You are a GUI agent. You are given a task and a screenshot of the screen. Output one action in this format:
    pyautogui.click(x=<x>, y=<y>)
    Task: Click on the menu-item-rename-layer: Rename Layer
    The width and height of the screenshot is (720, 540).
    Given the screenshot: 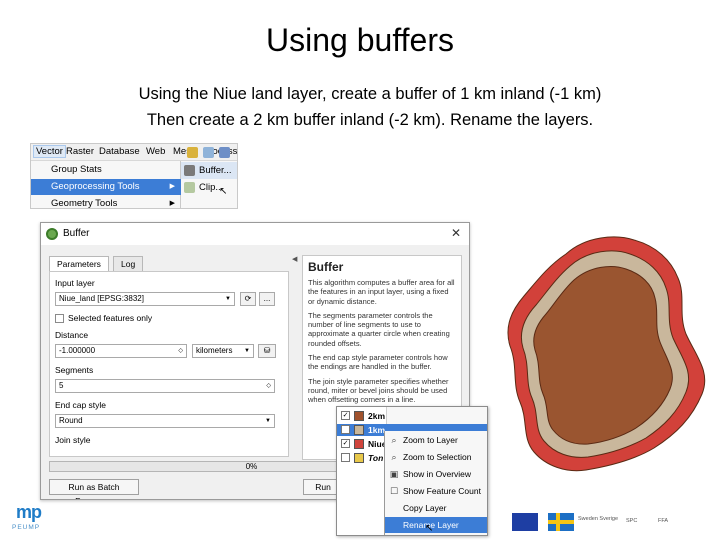 What is the action you would take?
    pyautogui.click(x=436, y=525)
    